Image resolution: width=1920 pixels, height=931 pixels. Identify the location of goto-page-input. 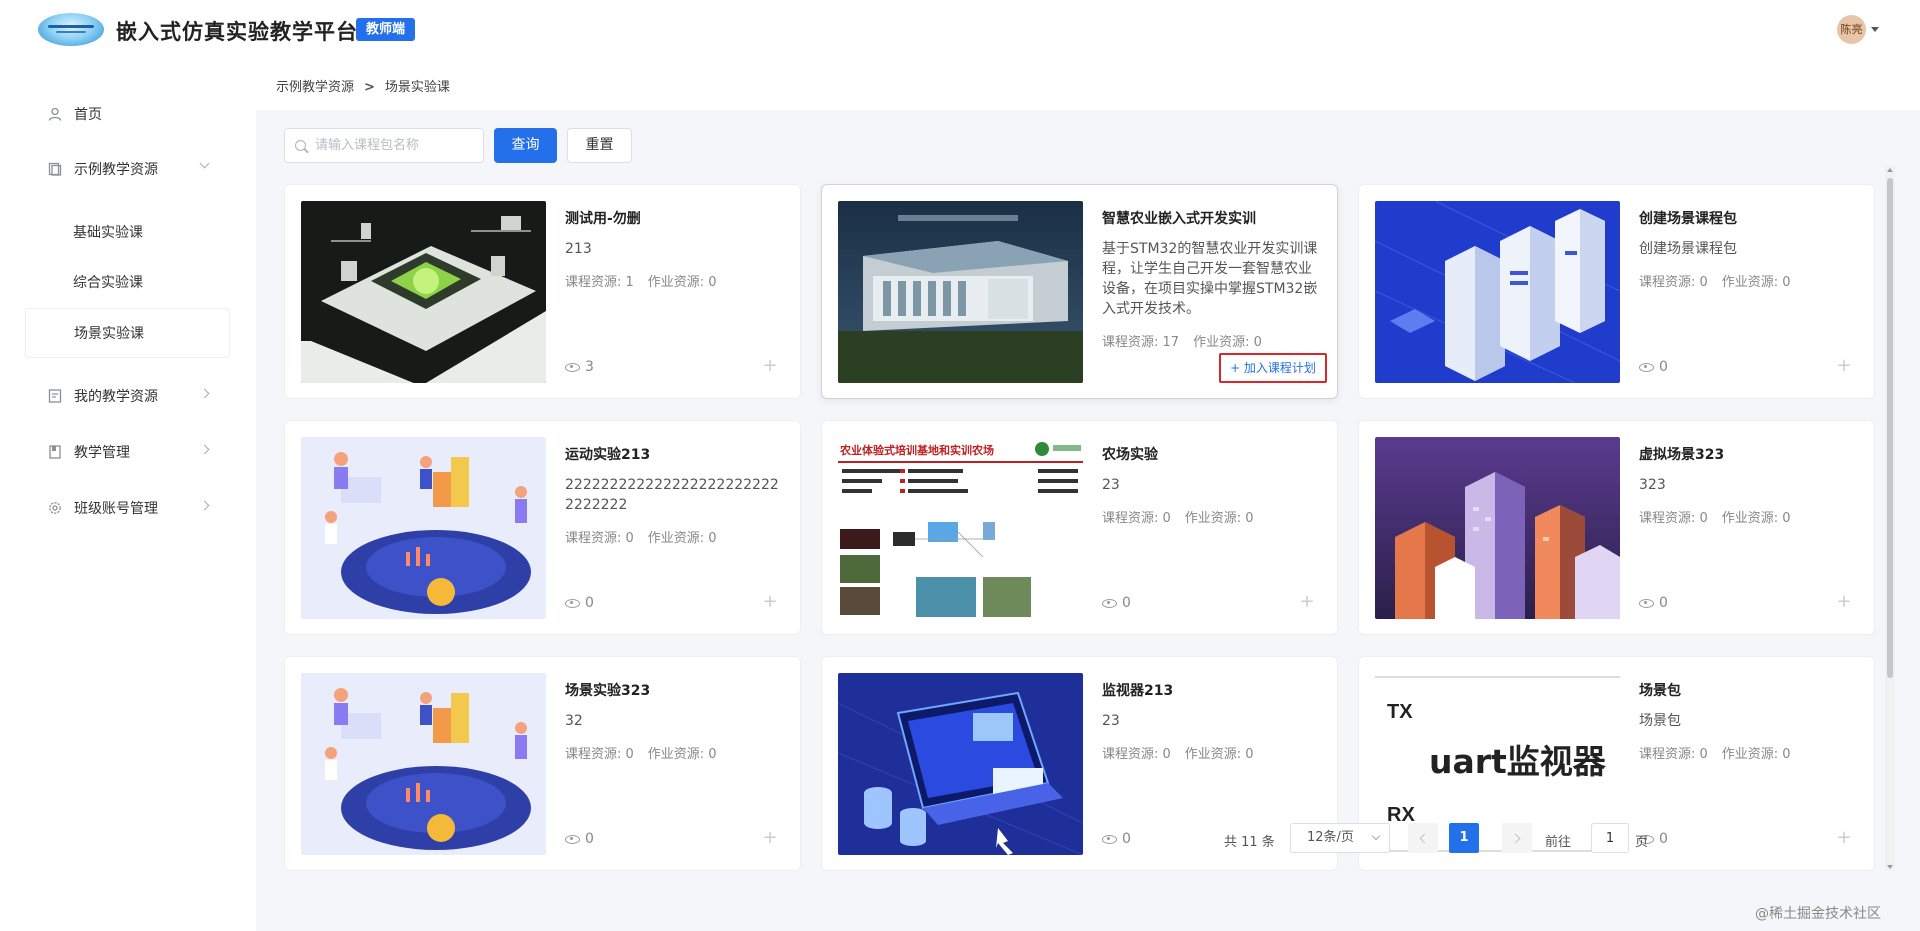
(1610, 838).